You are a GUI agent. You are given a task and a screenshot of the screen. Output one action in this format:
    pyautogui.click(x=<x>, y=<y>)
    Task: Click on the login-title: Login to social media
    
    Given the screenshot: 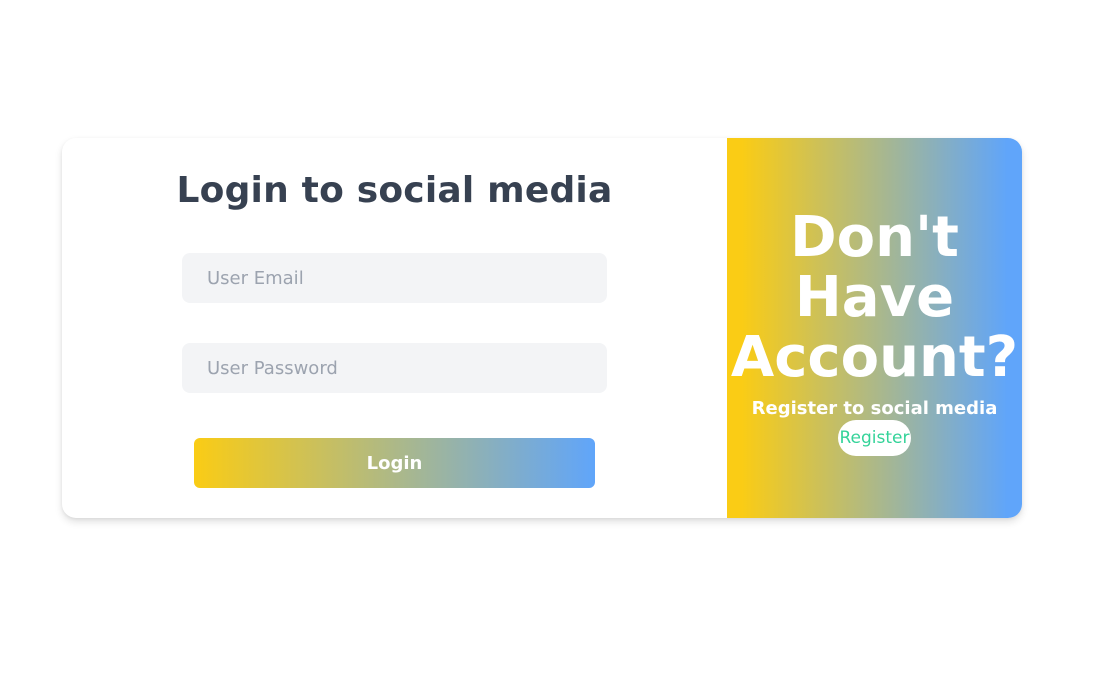 What is the action you would take?
    pyautogui.click(x=394, y=190)
    